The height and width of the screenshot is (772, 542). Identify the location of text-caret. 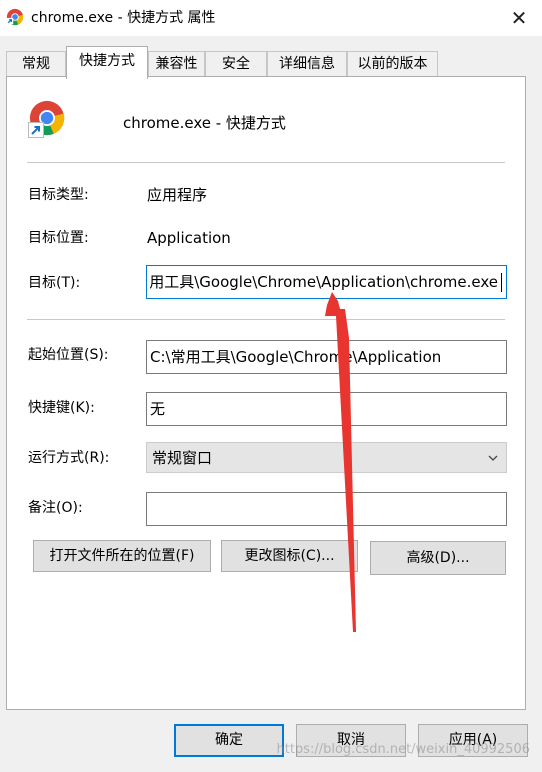
(501, 282).